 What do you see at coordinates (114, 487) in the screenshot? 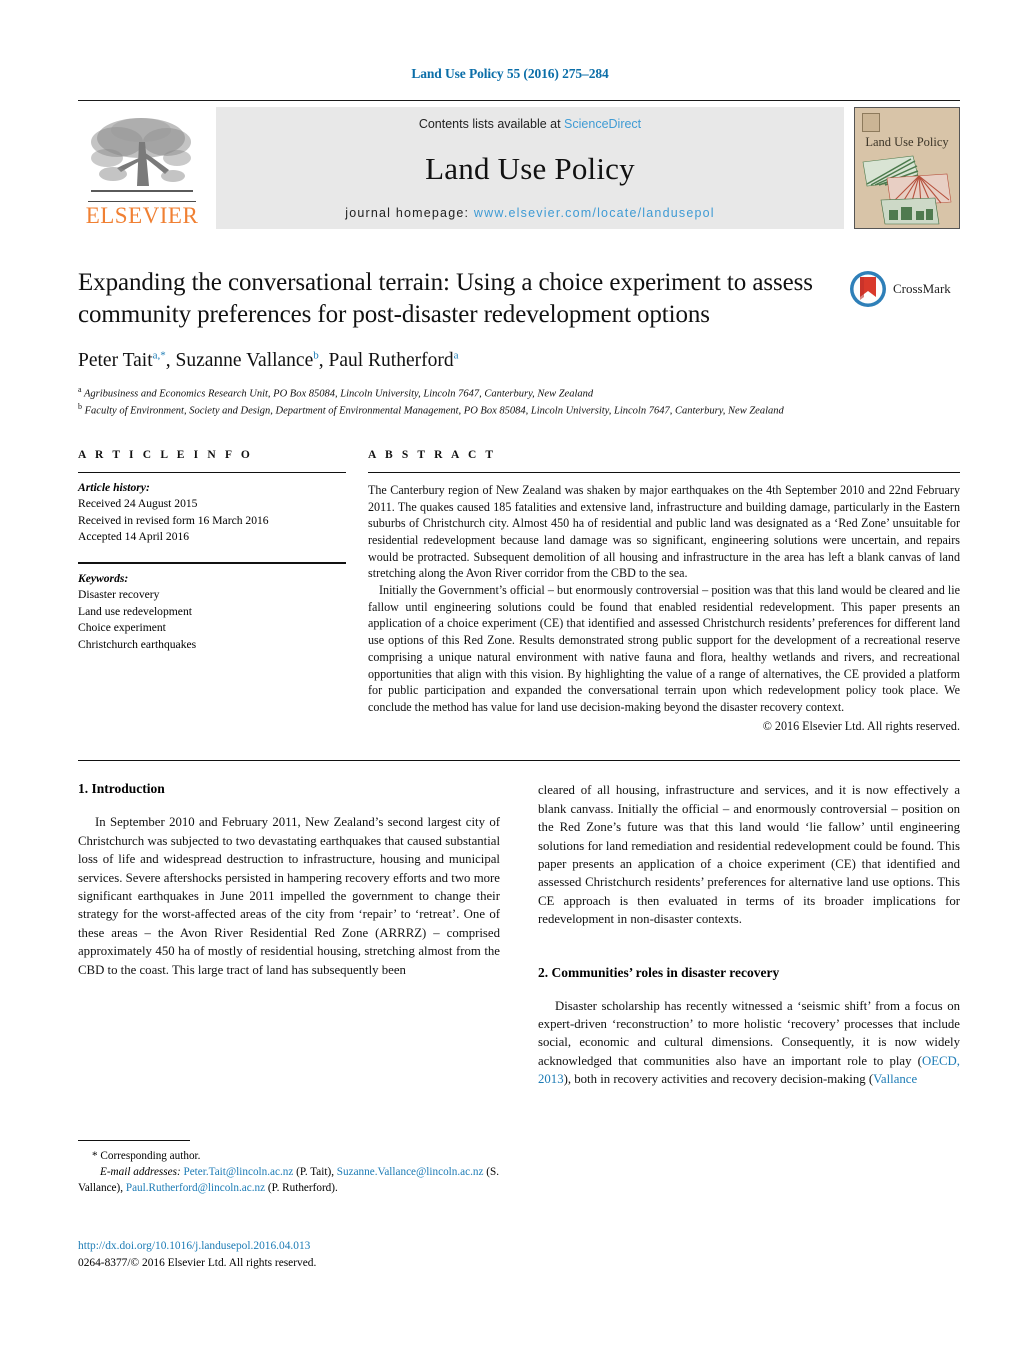
I see `article-history-label: Article history:` at bounding box center [114, 487].